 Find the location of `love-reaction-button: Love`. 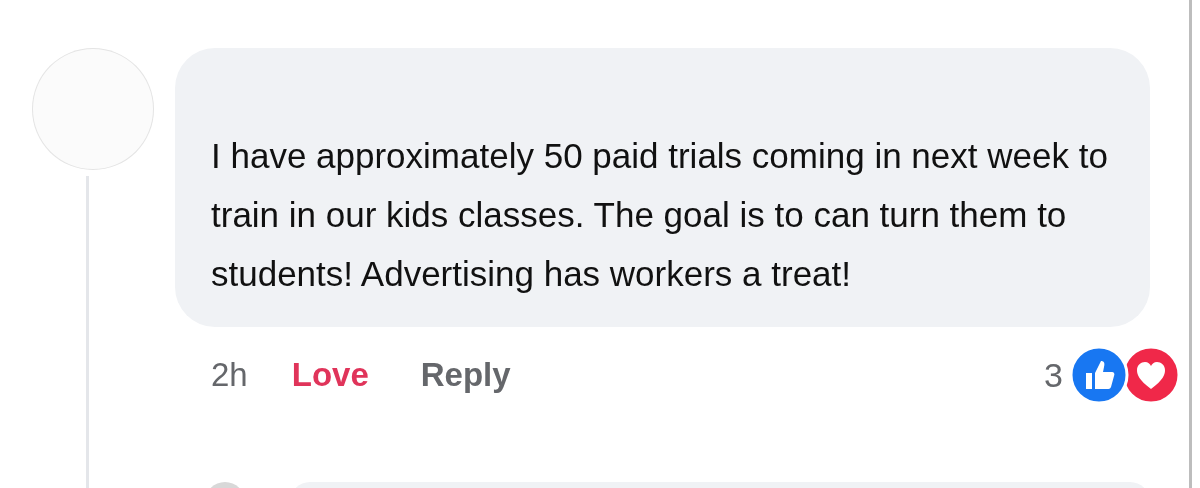

love-reaction-button: Love is located at coordinates (330, 375).